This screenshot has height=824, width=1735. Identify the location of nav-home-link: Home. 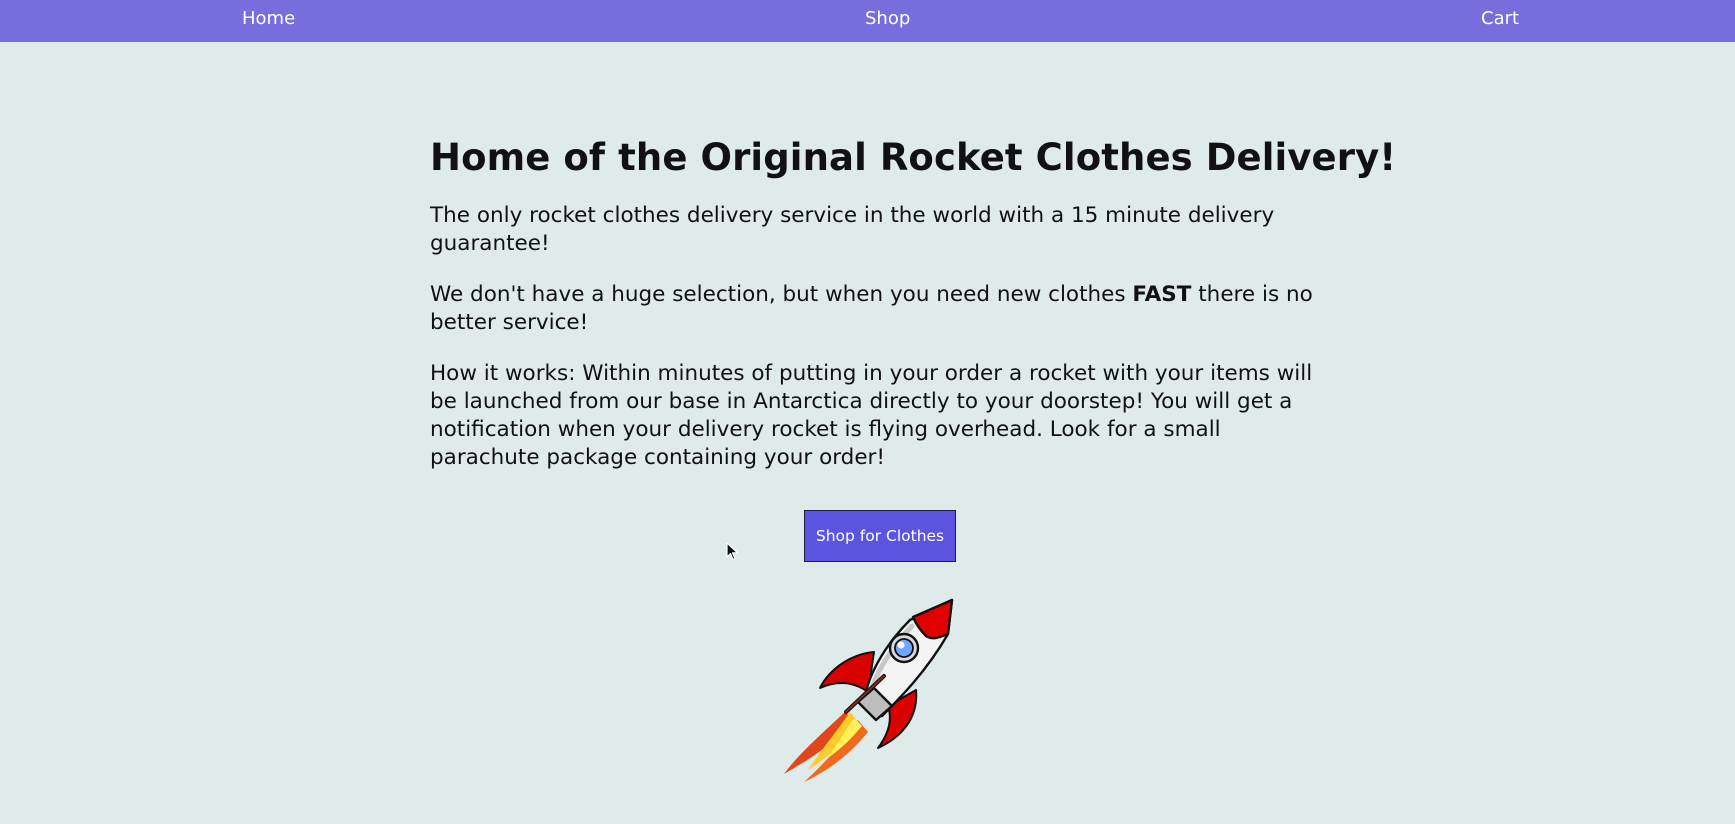
(268, 19).